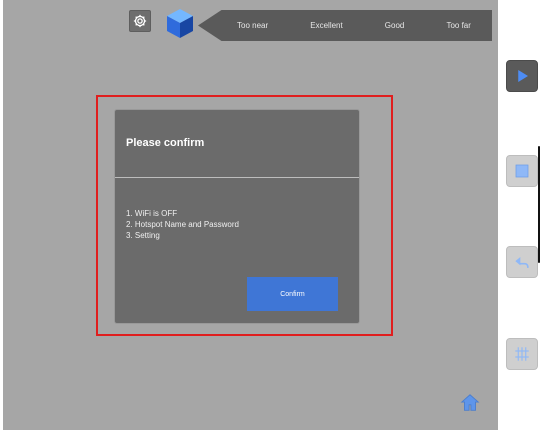  I want to click on checklist-item-hotspot: 2. Hotspot Name and Password, so click(182, 224).